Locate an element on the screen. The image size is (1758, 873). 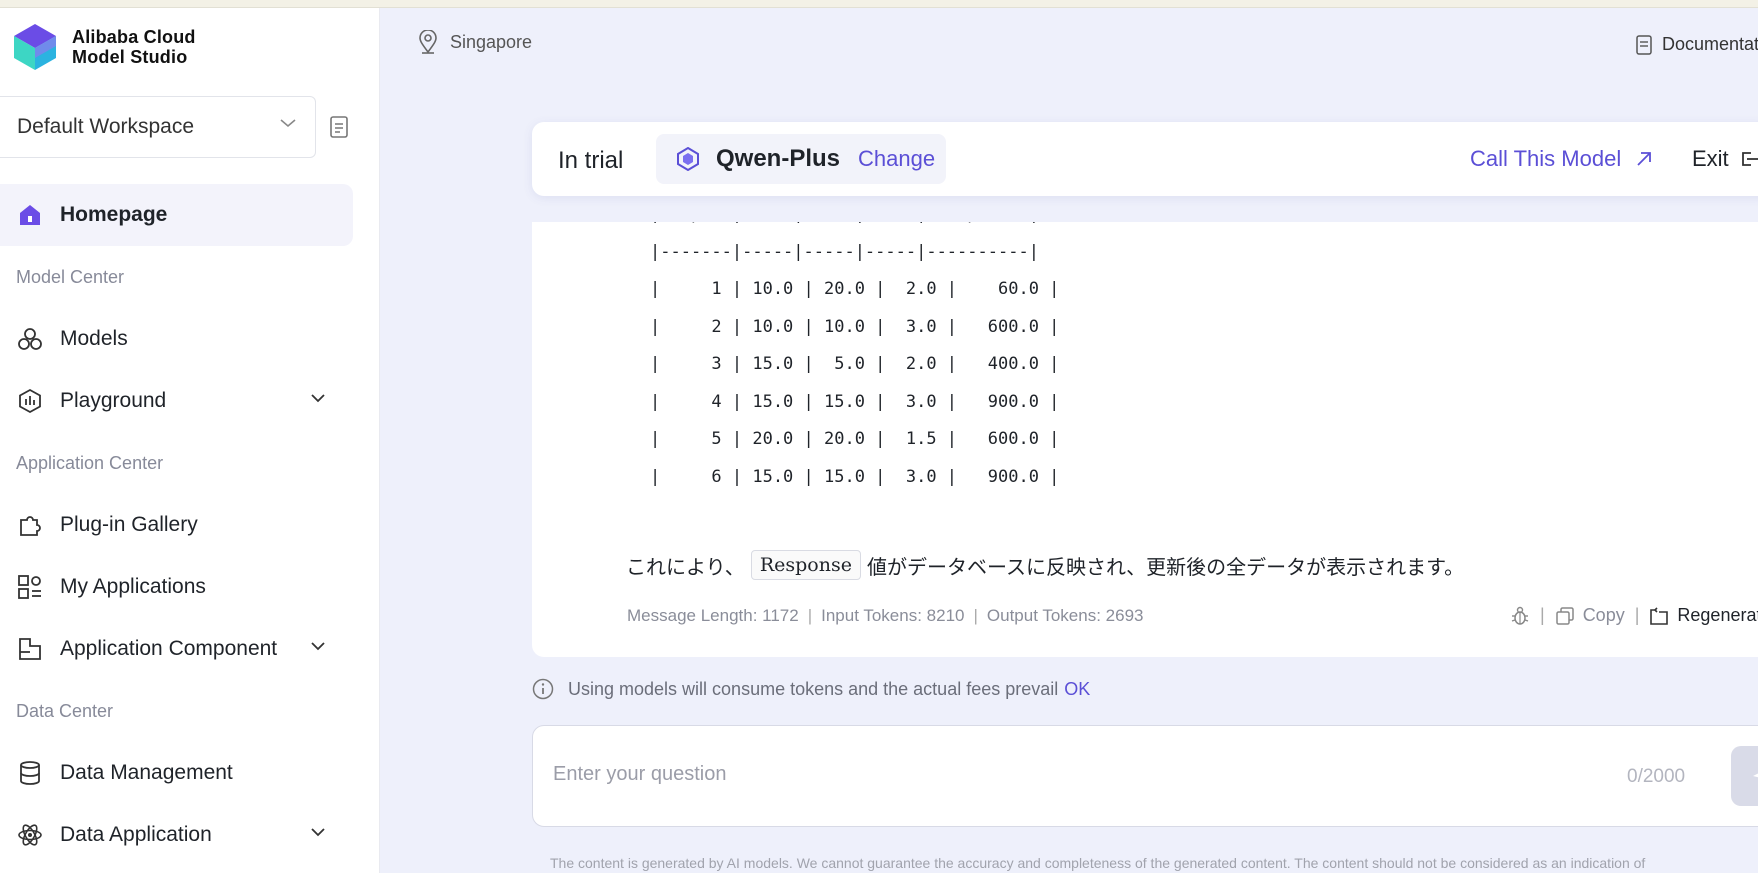
table-row: | ExpNo | A | B | C | Response | is located at coordinates (854, 228).